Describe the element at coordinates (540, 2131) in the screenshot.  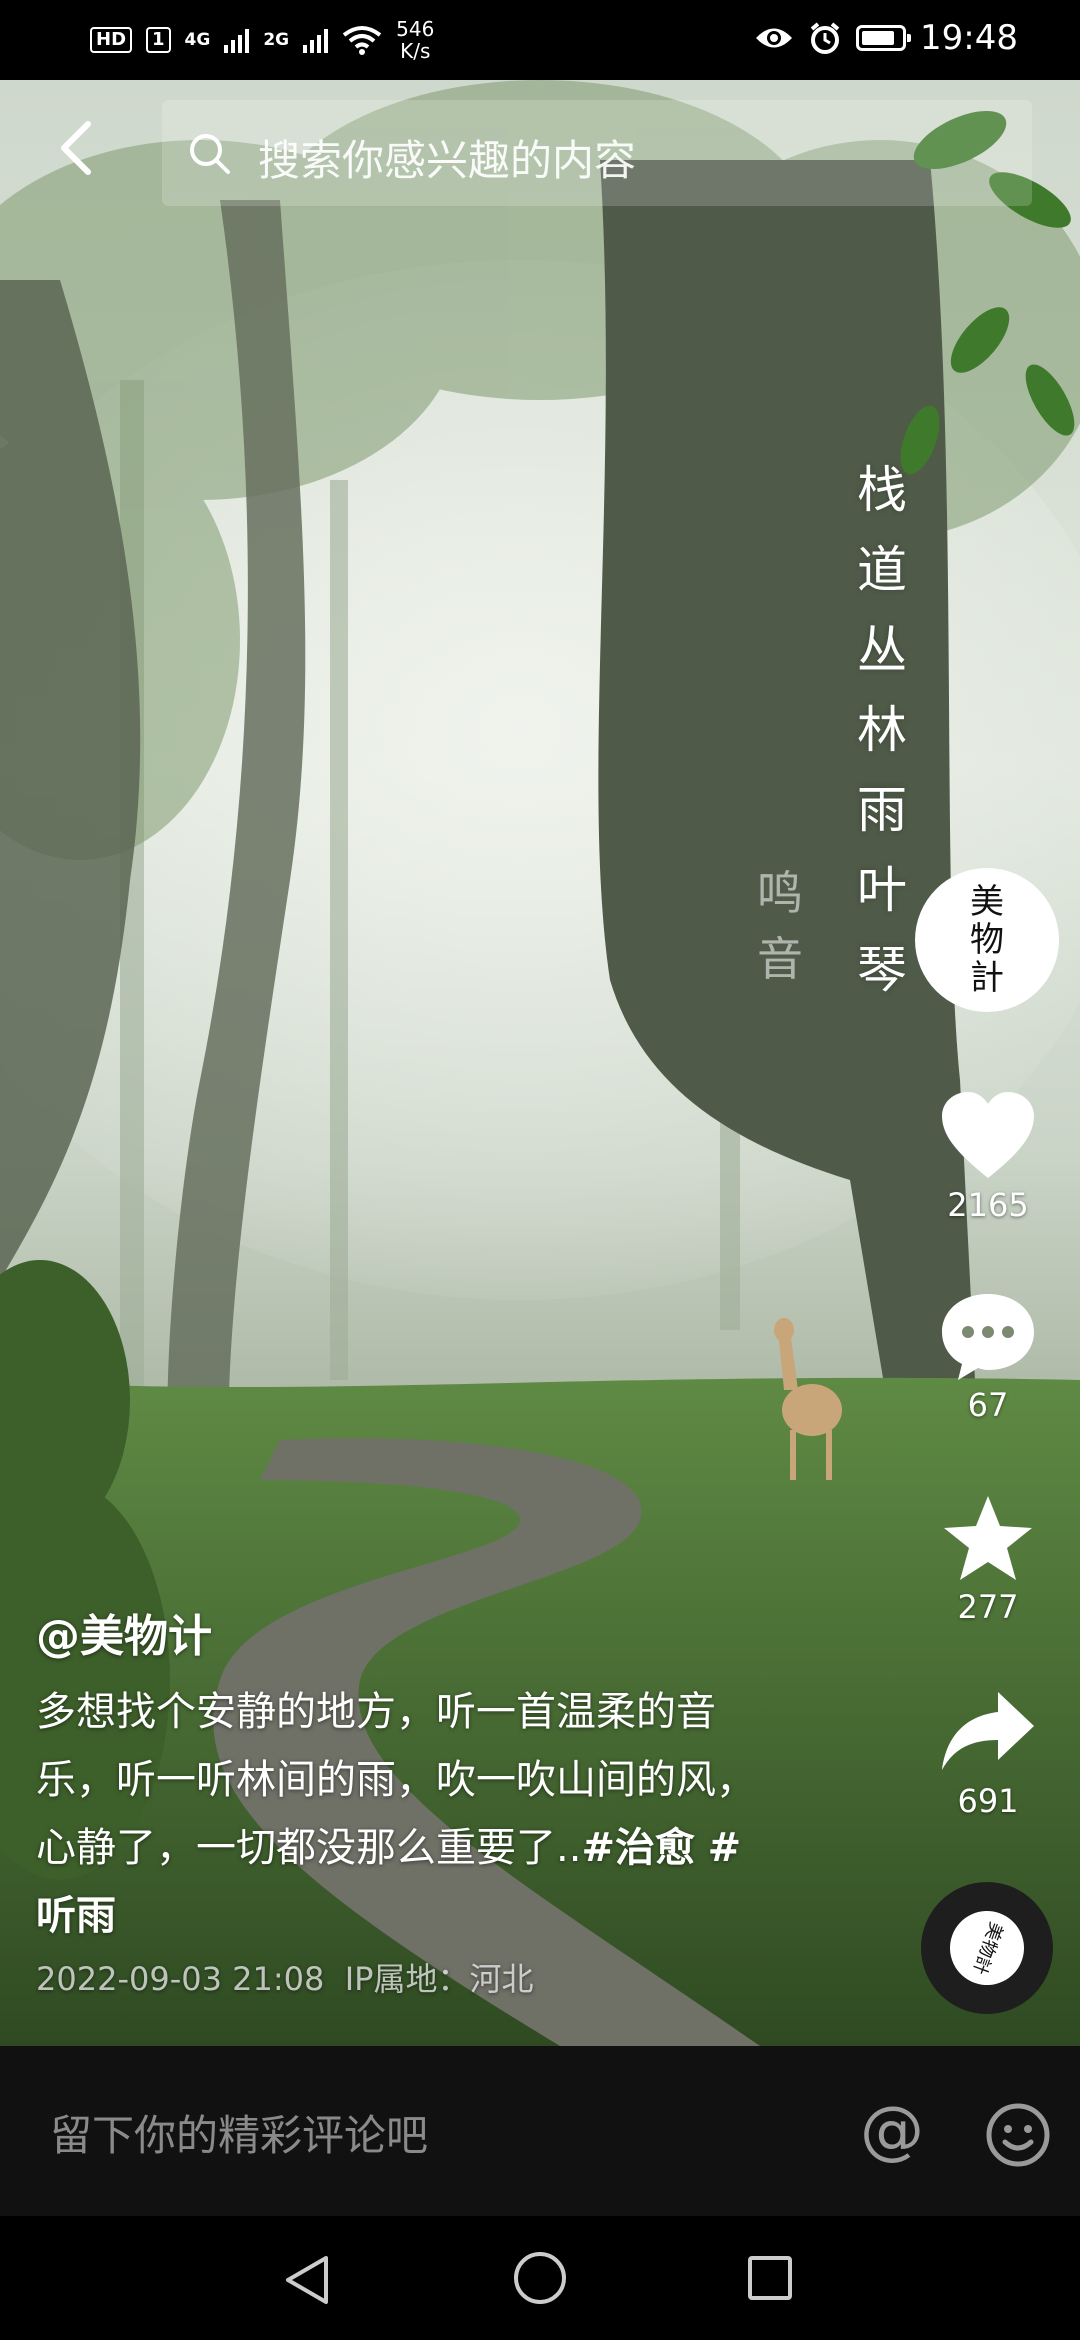
I see `comment-bar: 留下你的精彩评论吧 @` at that location.